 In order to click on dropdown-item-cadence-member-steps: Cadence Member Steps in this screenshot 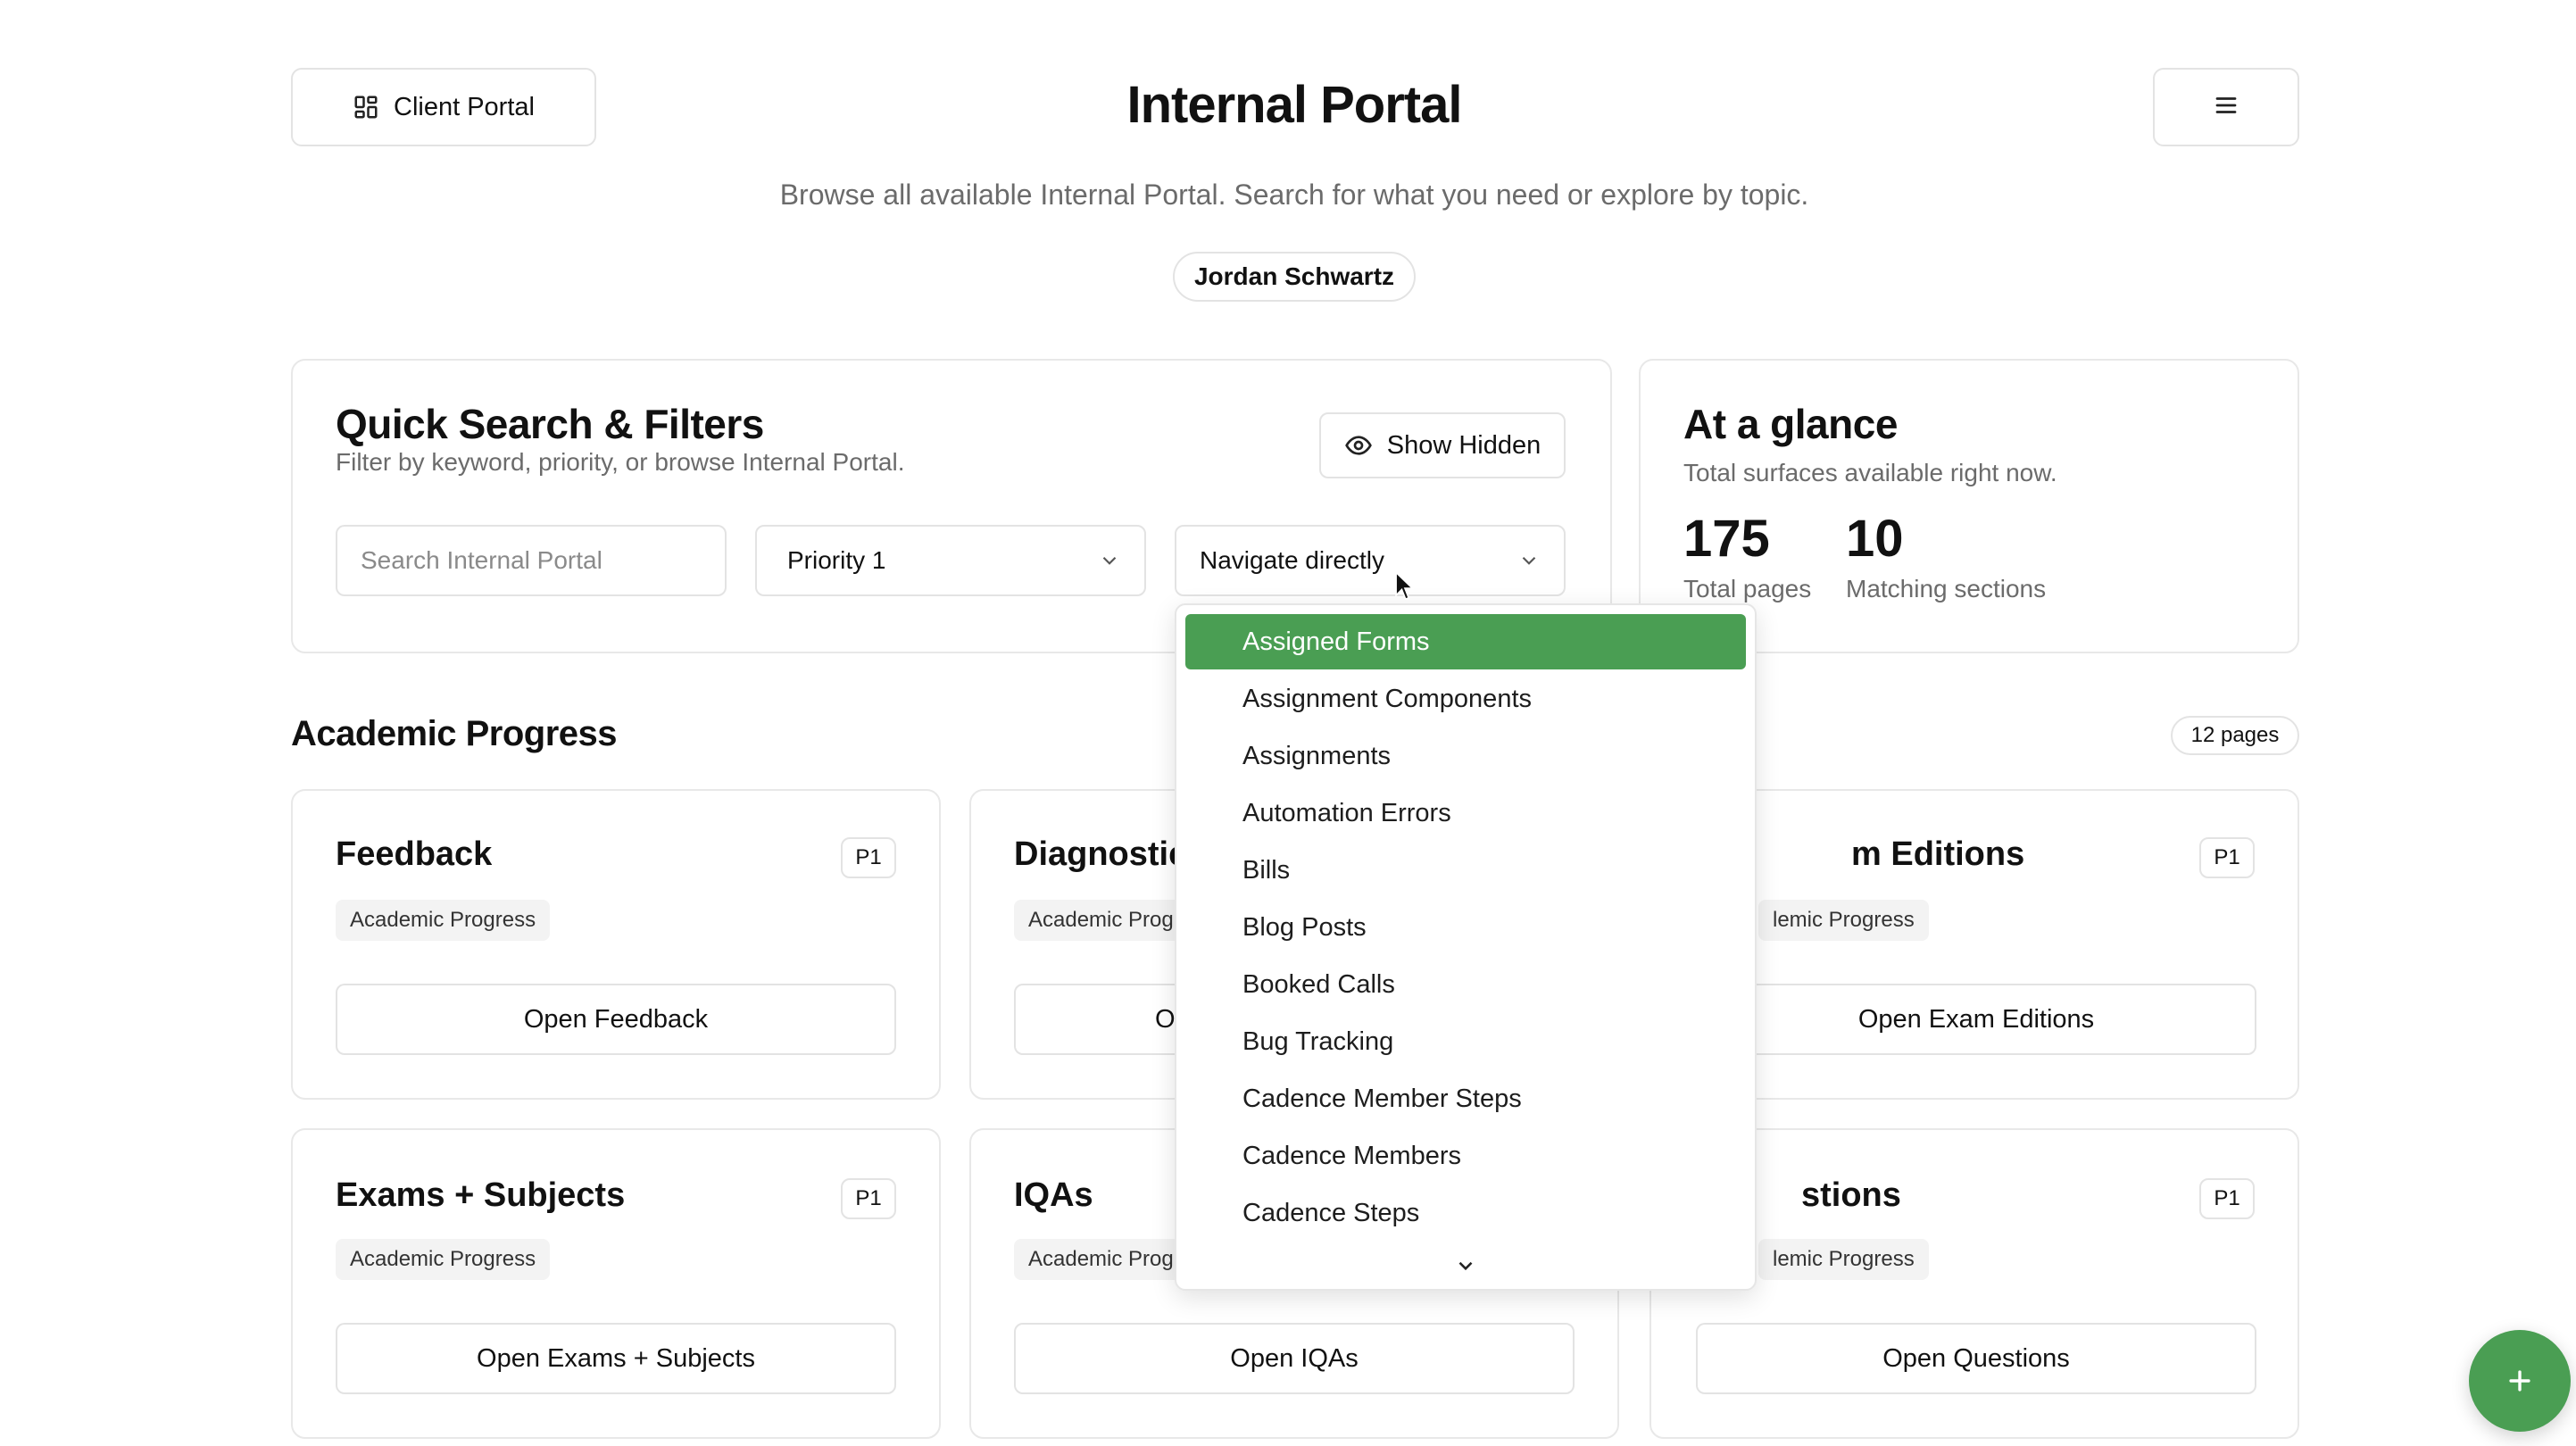, I will do `click(1465, 1098)`.